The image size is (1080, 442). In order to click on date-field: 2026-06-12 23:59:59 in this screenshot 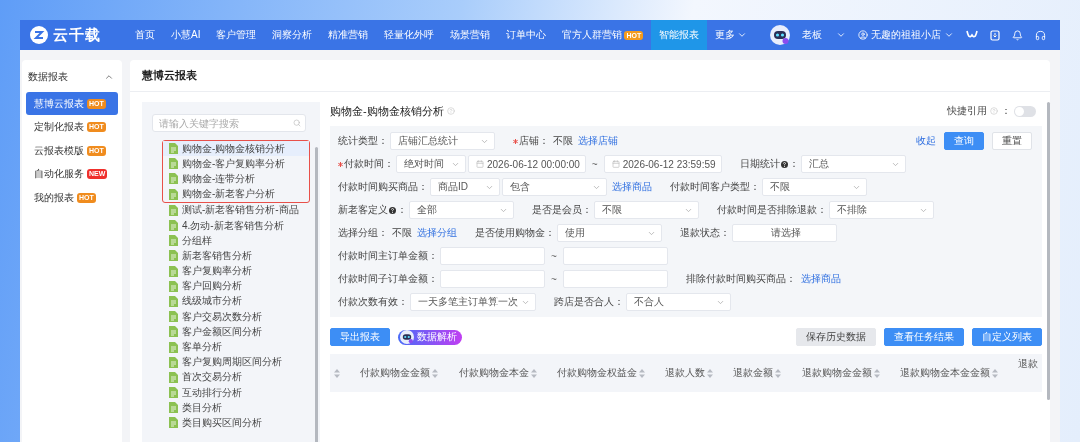, I will do `click(662, 164)`.